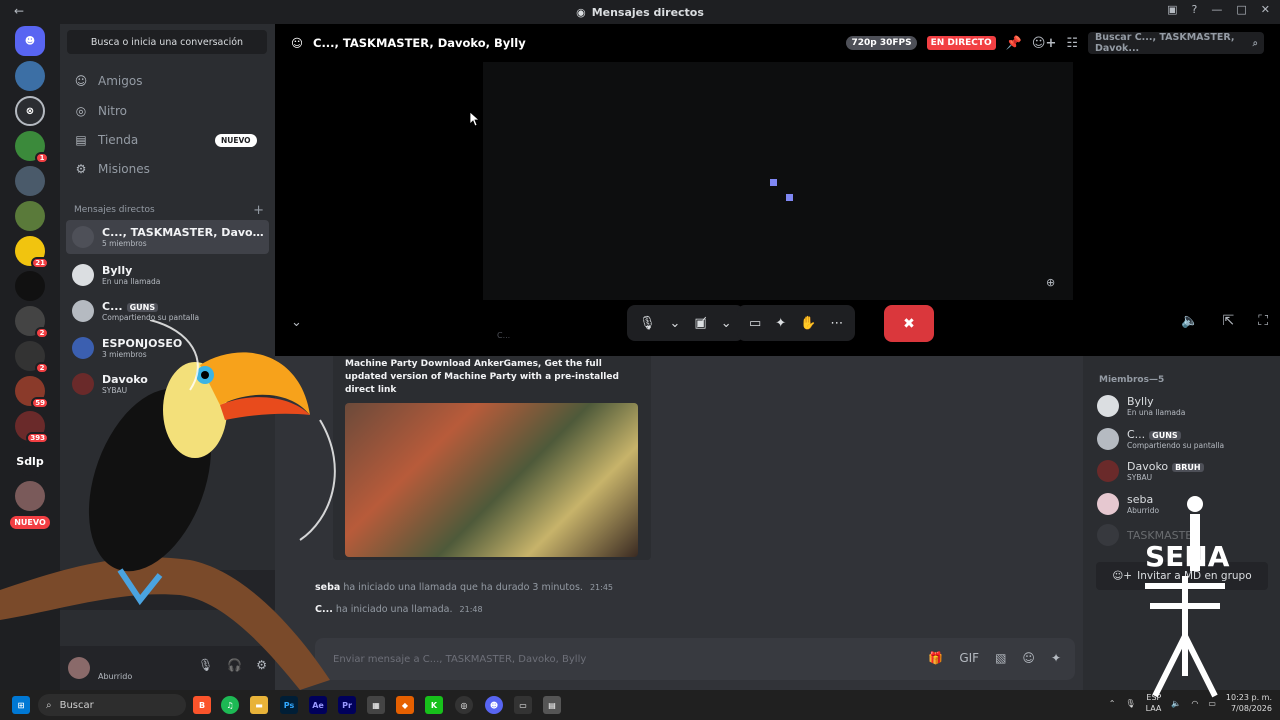 The image size is (1280, 720). I want to click on close-button: ✕, so click(1265, 9).